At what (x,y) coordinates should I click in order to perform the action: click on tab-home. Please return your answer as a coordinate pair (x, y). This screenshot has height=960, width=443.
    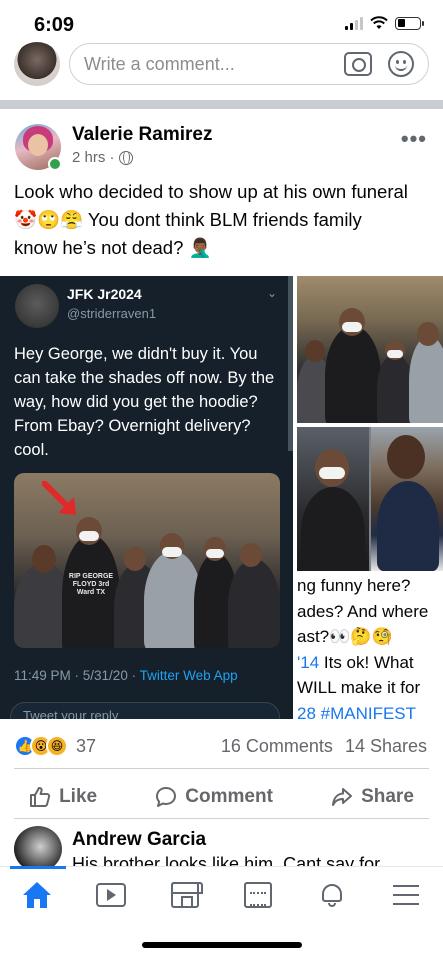
    Looking at the image, I should click on (37, 895).